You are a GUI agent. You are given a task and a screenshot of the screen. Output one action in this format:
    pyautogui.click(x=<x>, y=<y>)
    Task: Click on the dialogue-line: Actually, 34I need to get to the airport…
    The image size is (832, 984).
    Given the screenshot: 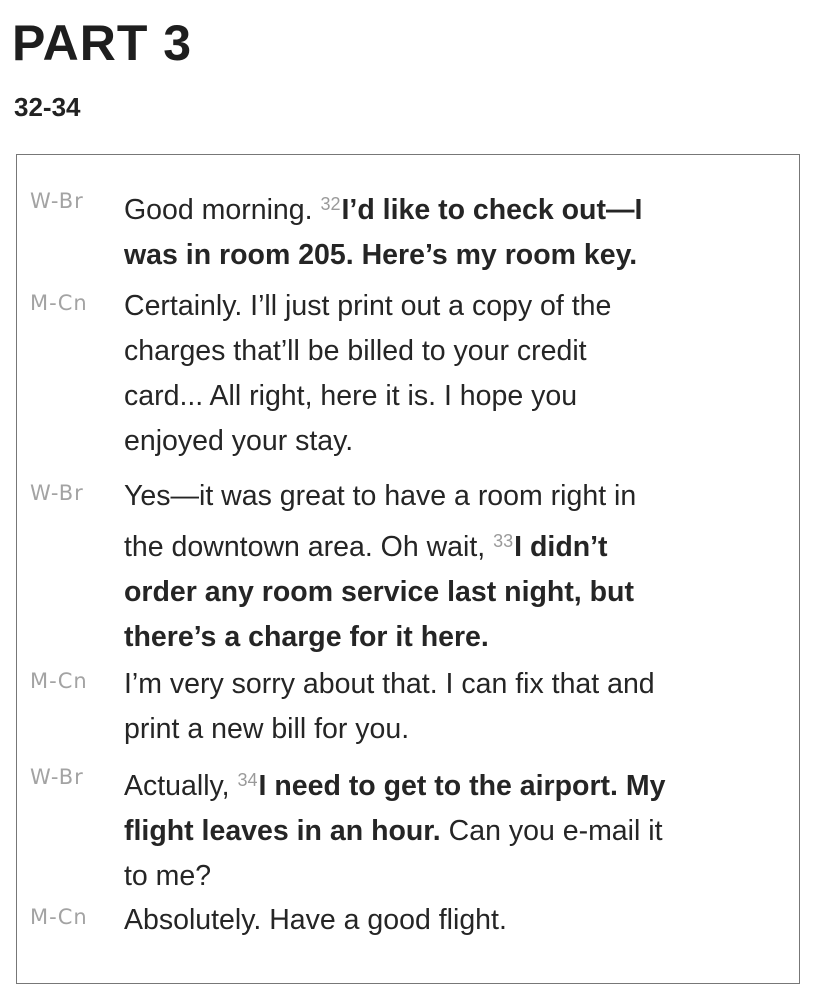 What is the action you would take?
    pyautogui.click(x=468, y=828)
    